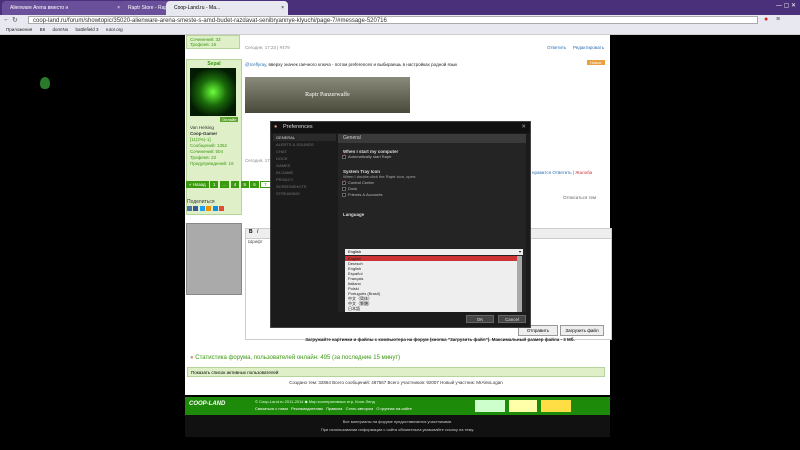  I want to click on sidebar-item-chat: CHAT, so click(304, 151).